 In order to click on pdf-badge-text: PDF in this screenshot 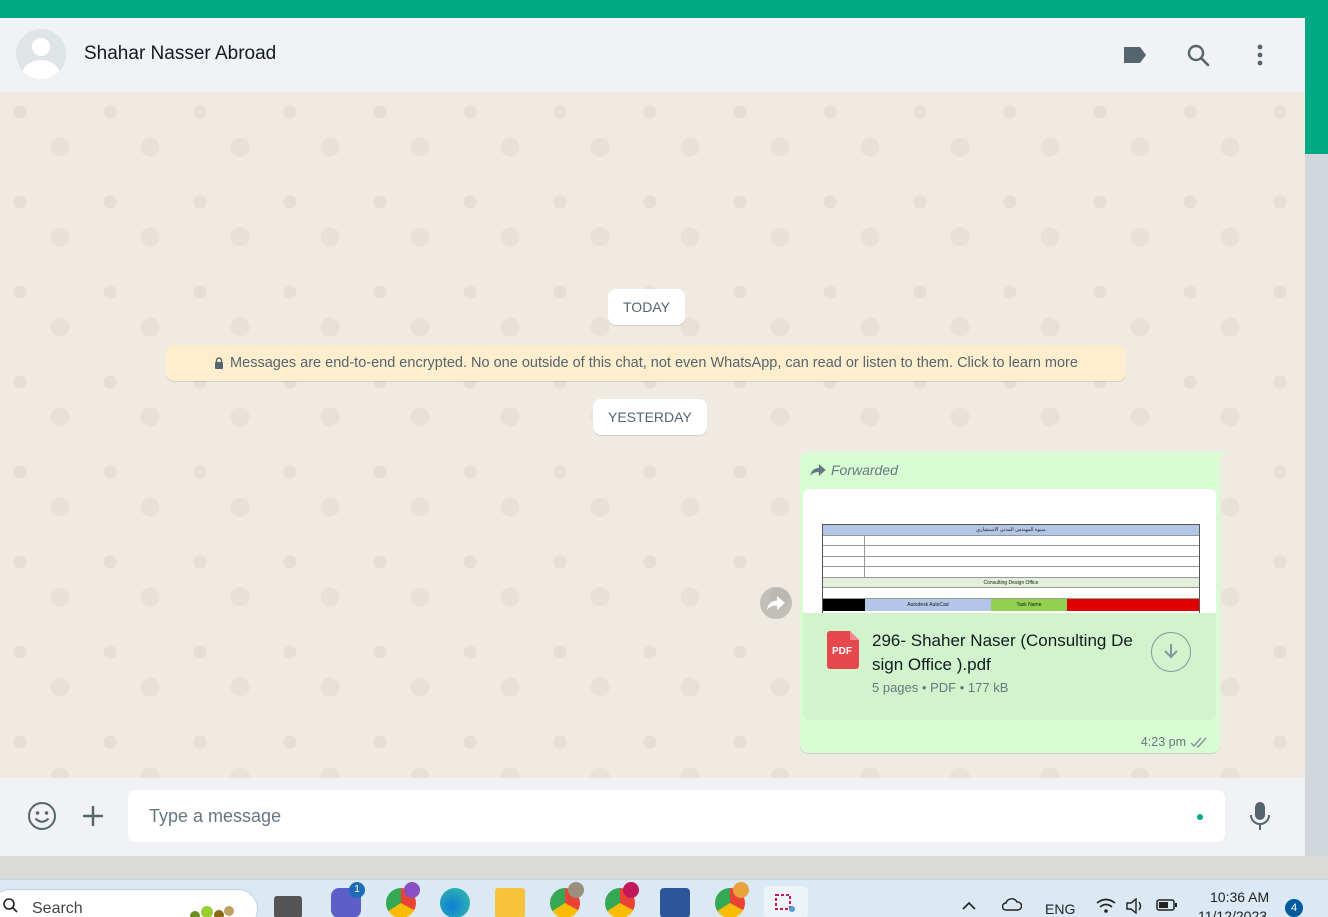, I will do `click(842, 651)`.